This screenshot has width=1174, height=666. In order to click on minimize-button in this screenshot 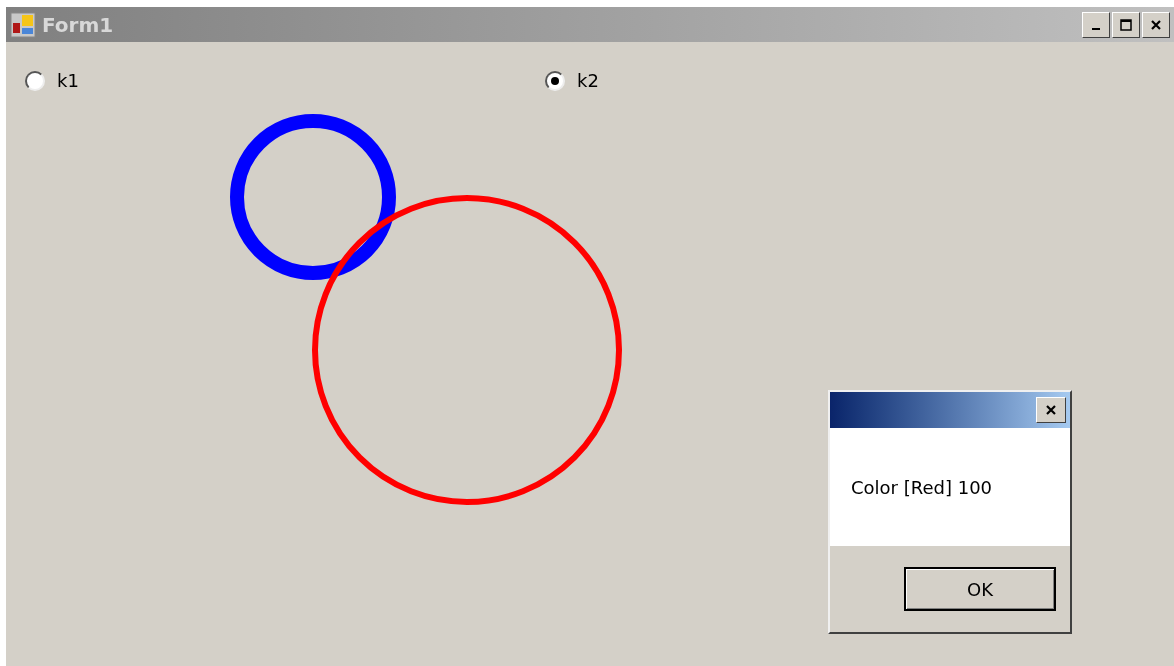, I will do `click(1096, 24)`.